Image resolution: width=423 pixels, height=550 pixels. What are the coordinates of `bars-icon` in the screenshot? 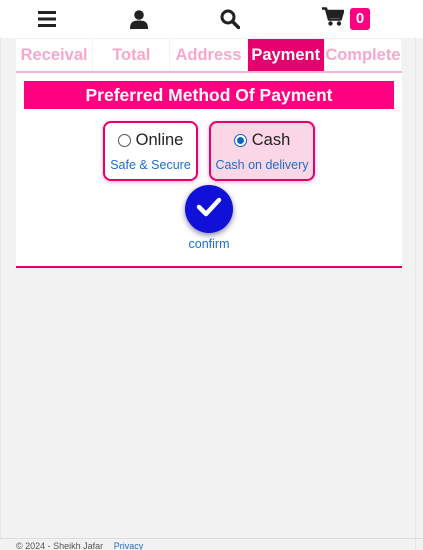 It's located at (47, 19).